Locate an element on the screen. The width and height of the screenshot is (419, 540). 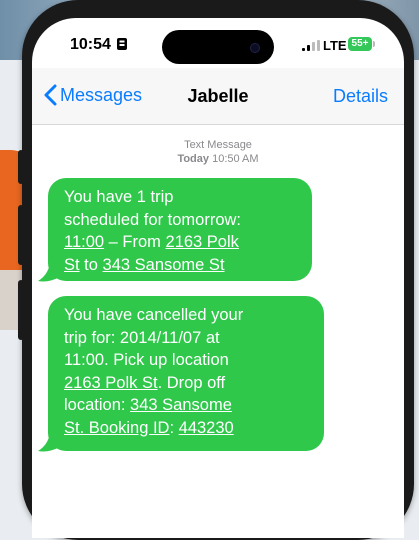
dropoff-address-link-cont: St. Booking ID is located at coordinates (116, 428).